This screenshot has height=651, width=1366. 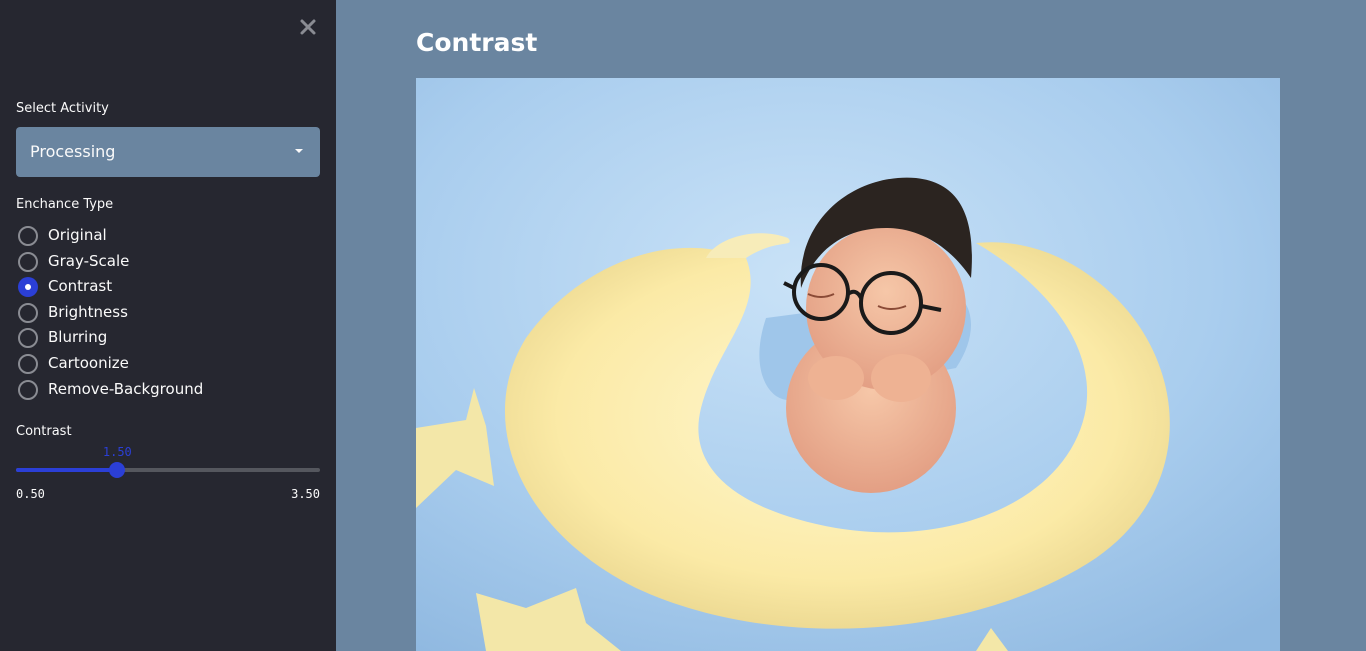 What do you see at coordinates (77, 235) in the screenshot?
I see `radio-option-label: Original` at bounding box center [77, 235].